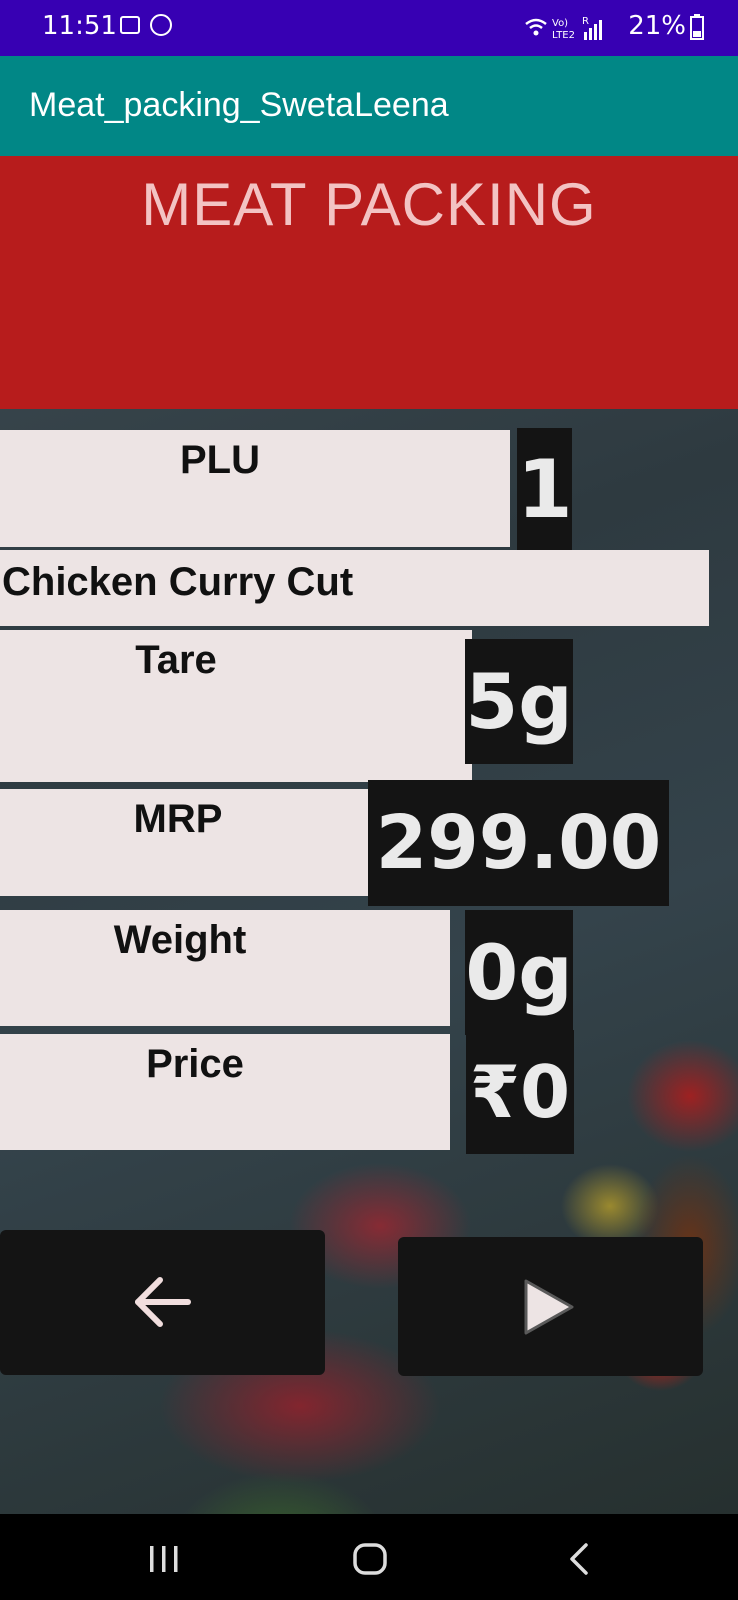 Image resolution: width=738 pixels, height=1600 pixels. I want to click on mrp-label-box: MRP, so click(188, 842).